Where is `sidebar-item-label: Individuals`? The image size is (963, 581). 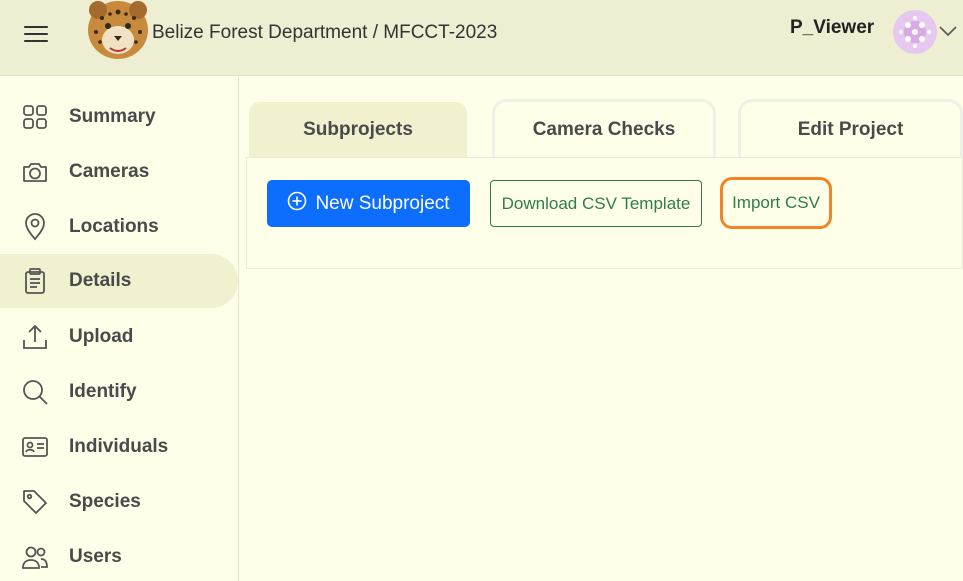
sidebar-item-label: Individuals is located at coordinates (119, 446).